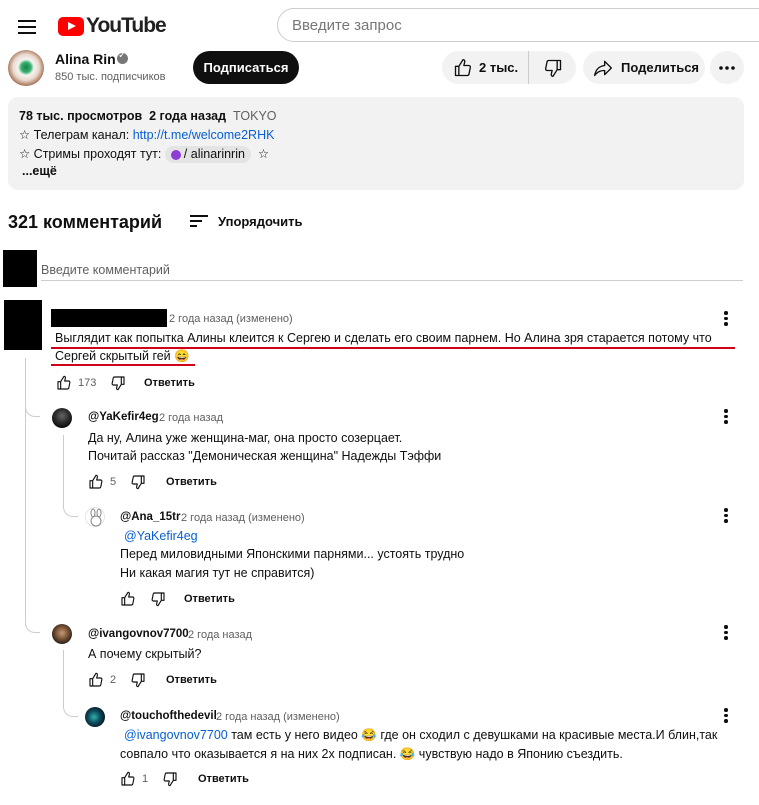  I want to click on show-more-link: ...ещё, so click(39, 171).